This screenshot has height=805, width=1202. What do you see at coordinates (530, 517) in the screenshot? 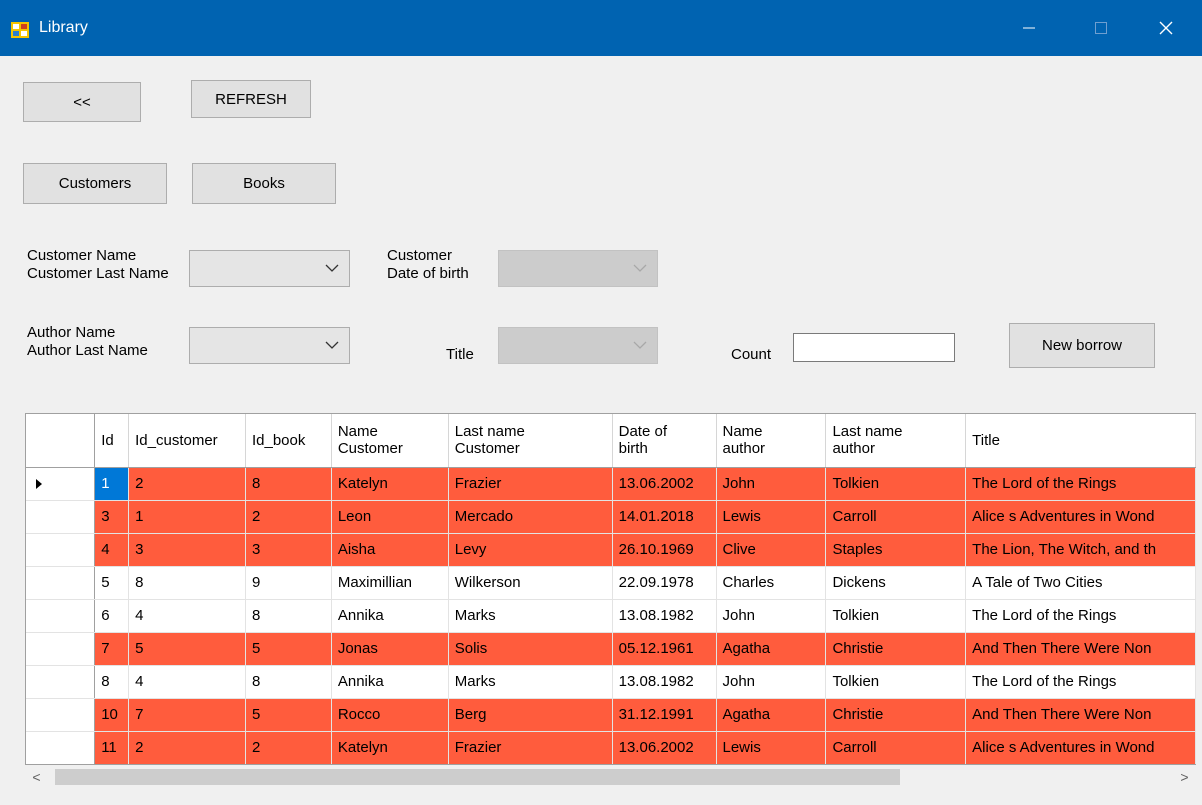
I see `cell-last-name-customer: Mercado` at bounding box center [530, 517].